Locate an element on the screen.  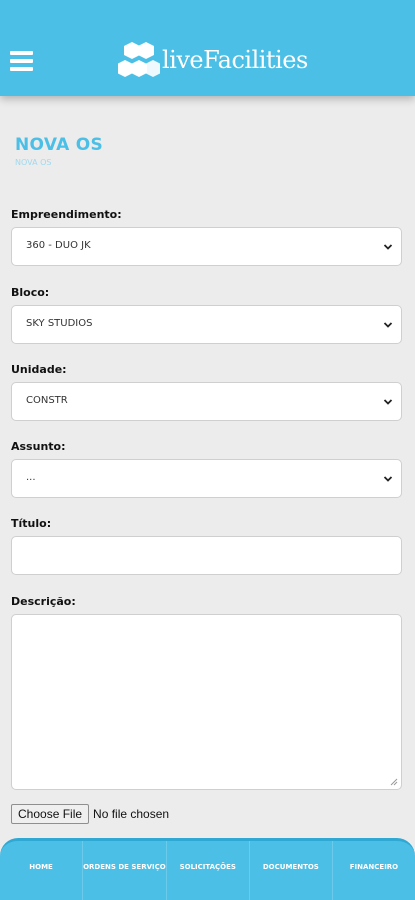
bloco-value: SKY STUDIOS is located at coordinates (59, 323).